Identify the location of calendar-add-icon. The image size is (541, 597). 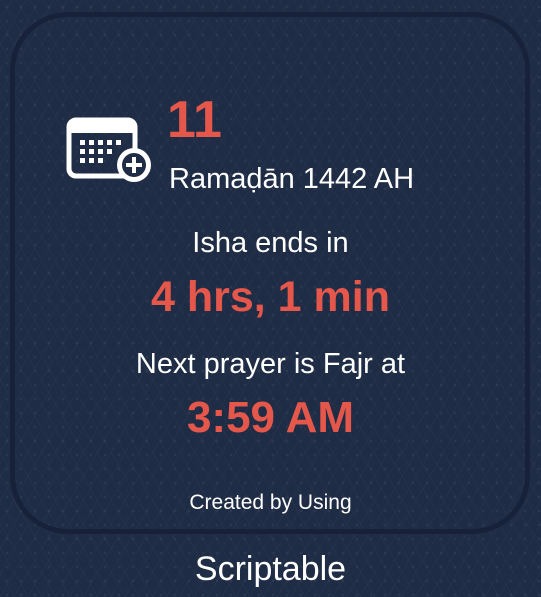
(108, 149).